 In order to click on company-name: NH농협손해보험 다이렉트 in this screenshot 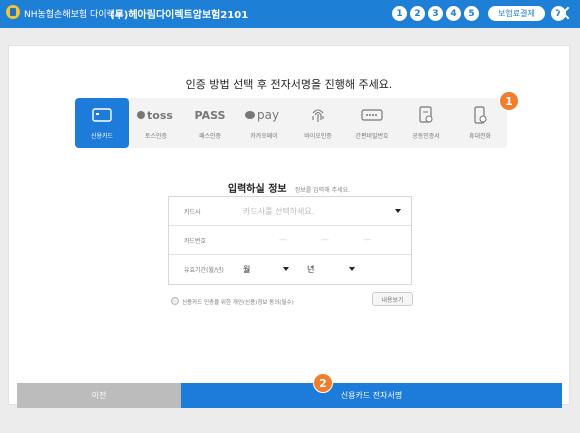, I will do `click(74, 15)`.